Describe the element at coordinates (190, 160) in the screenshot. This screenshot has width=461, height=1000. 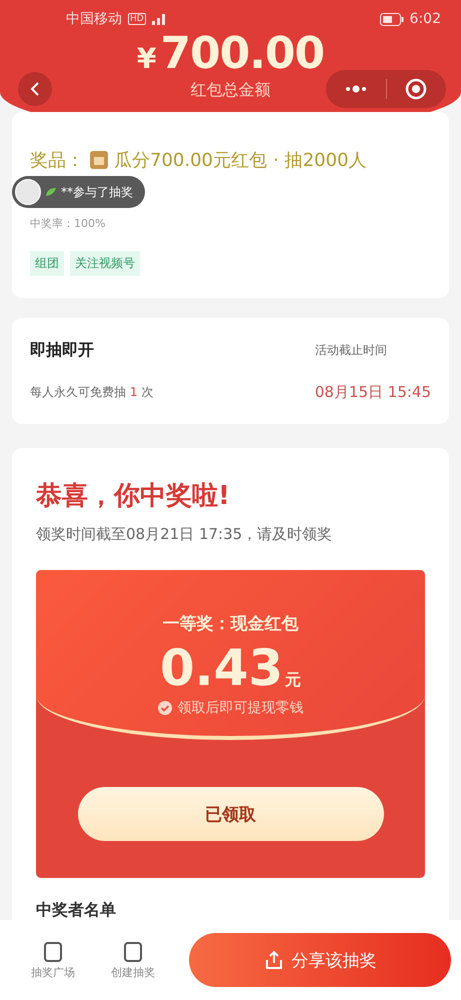
I see `prize-name: 瓜分700.00元红包` at that location.